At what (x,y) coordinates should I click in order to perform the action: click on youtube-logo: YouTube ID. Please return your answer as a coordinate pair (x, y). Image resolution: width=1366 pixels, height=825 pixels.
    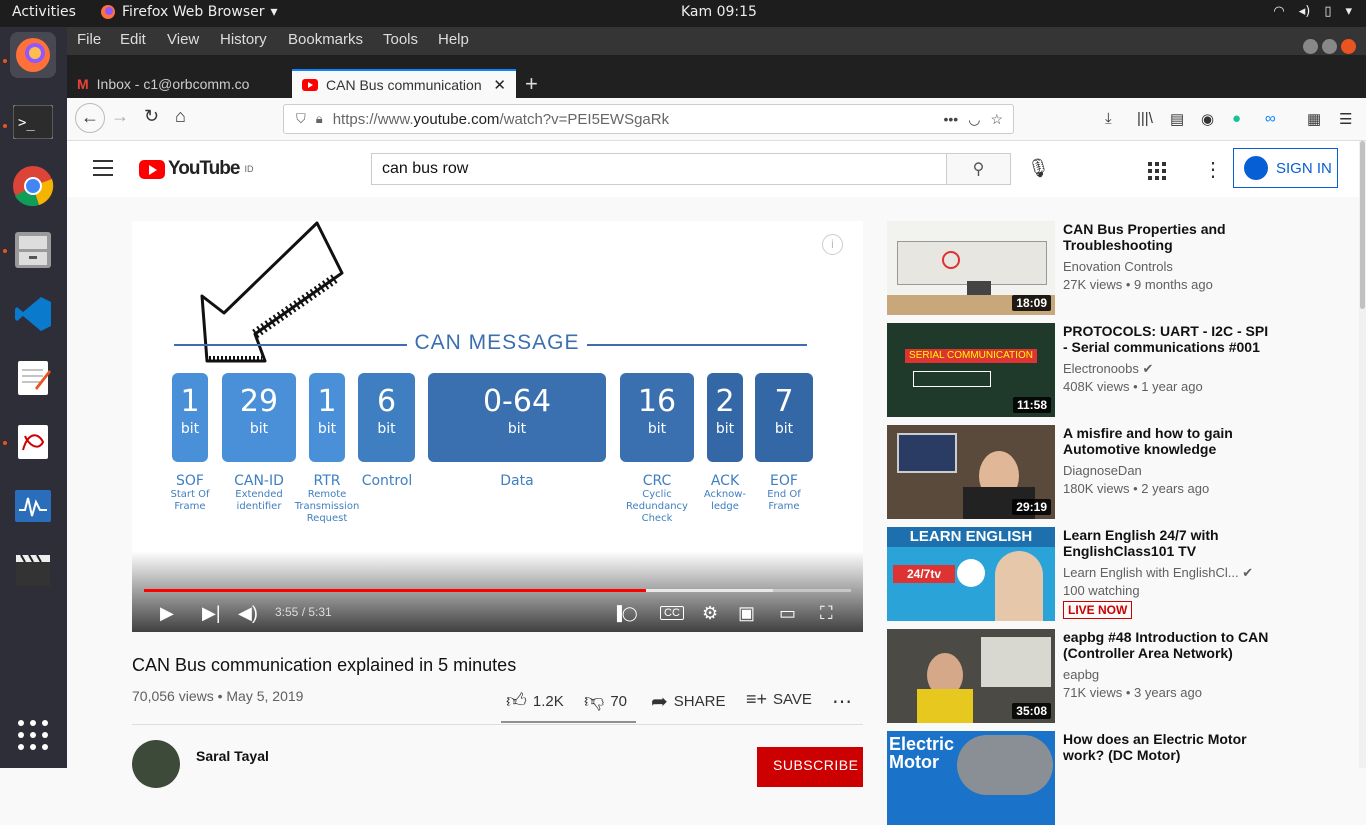
    Looking at the image, I should click on (196, 169).